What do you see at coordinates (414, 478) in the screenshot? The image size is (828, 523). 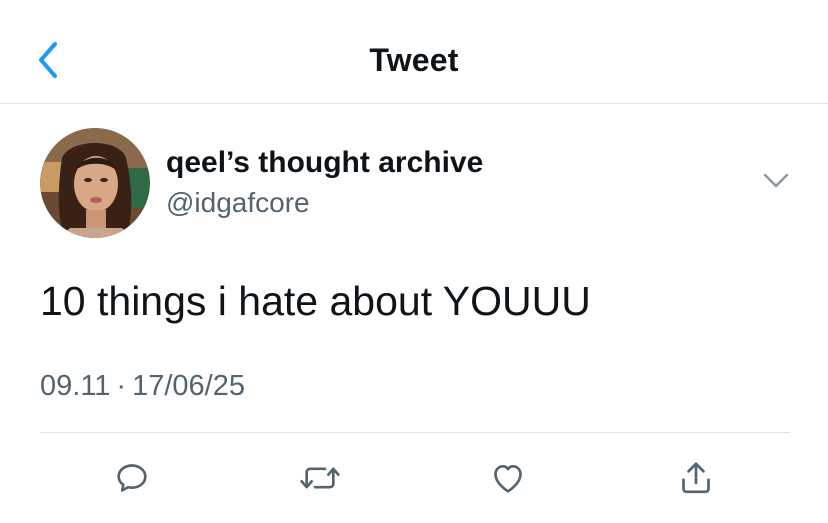 I see `action-bar` at bounding box center [414, 478].